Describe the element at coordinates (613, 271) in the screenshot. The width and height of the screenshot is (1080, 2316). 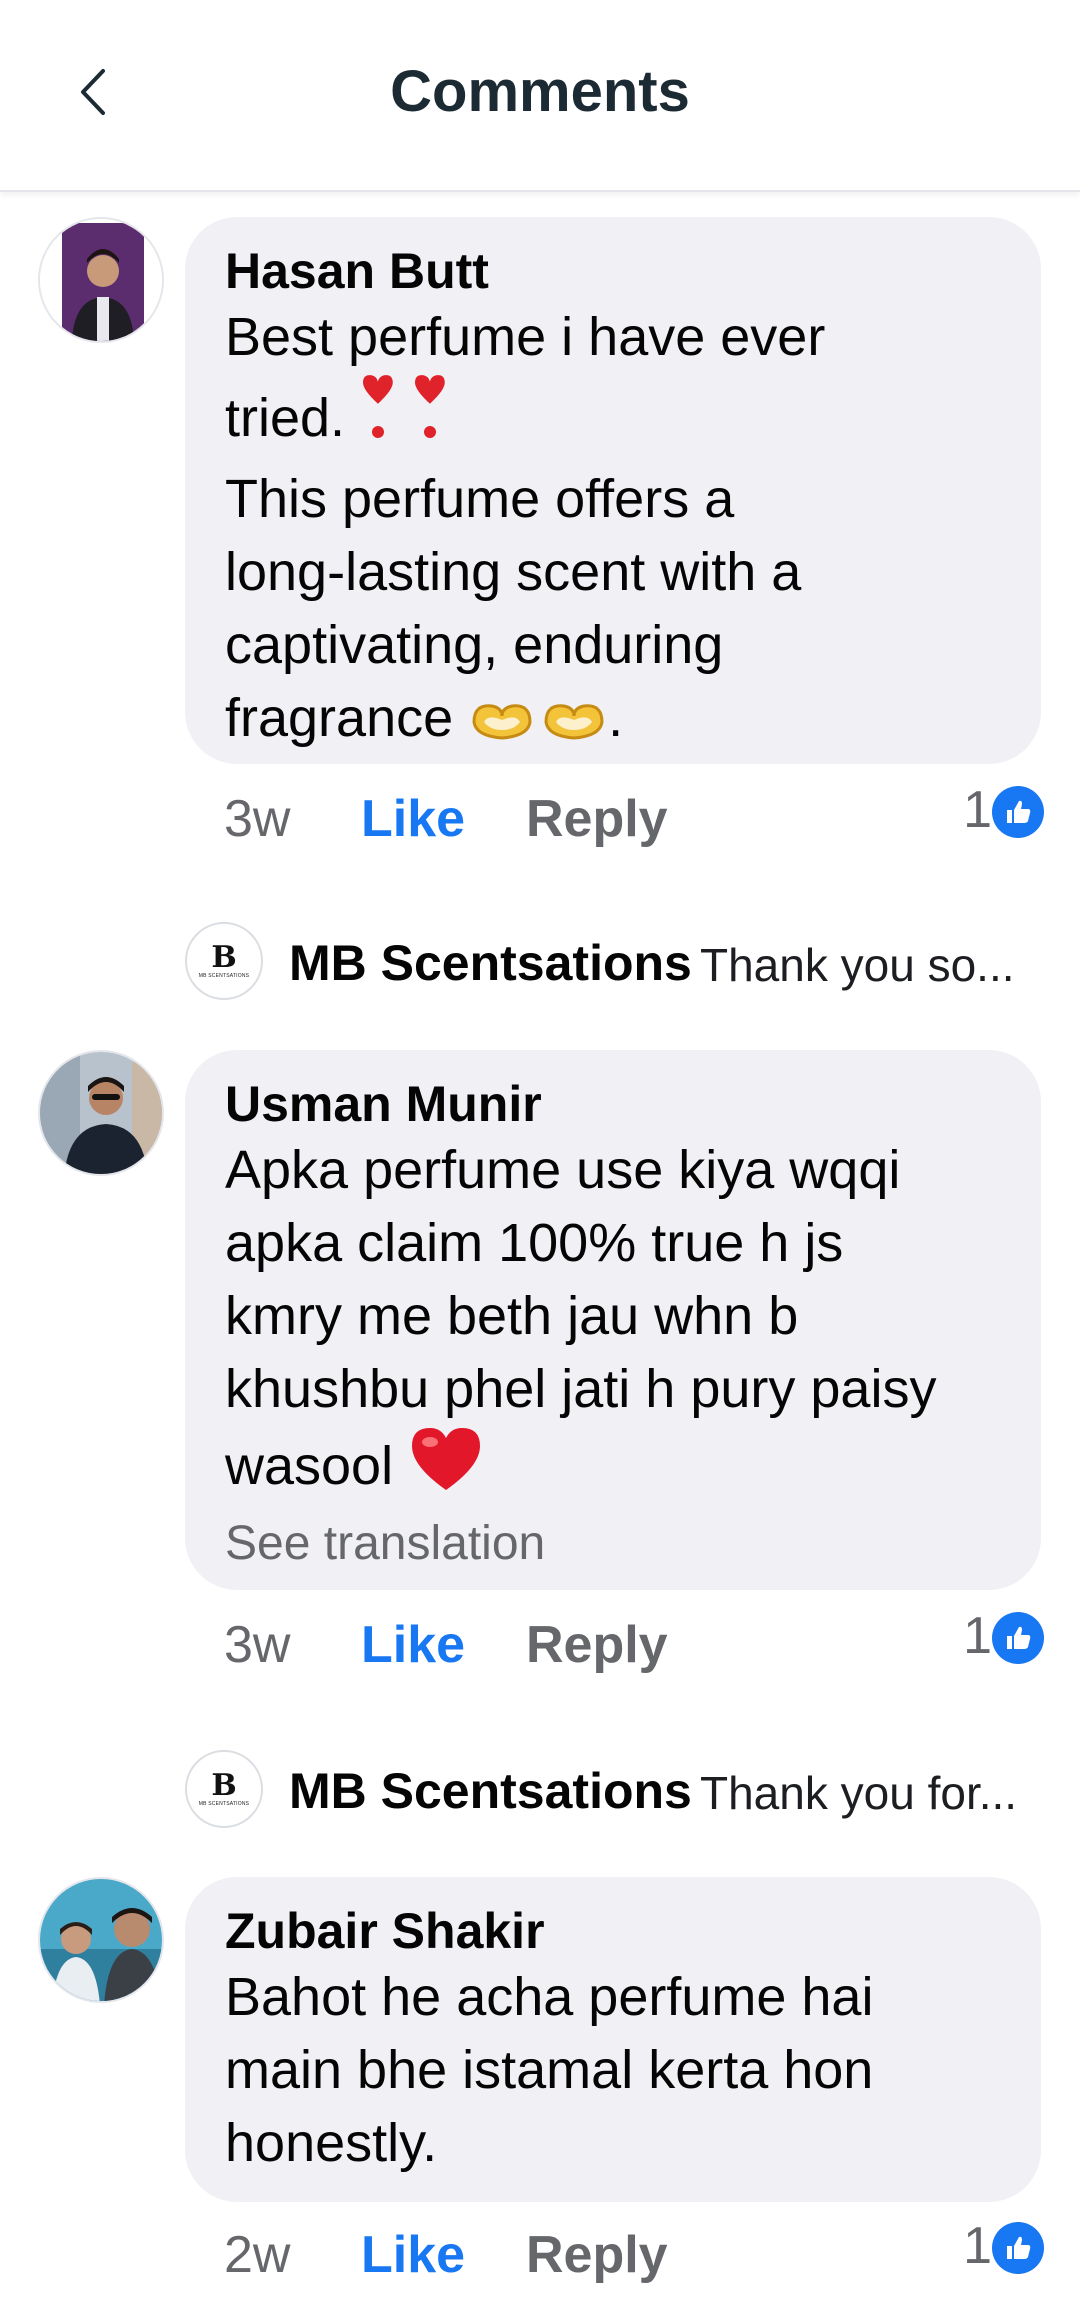
I see `comment-author: Hasan Butt` at that location.